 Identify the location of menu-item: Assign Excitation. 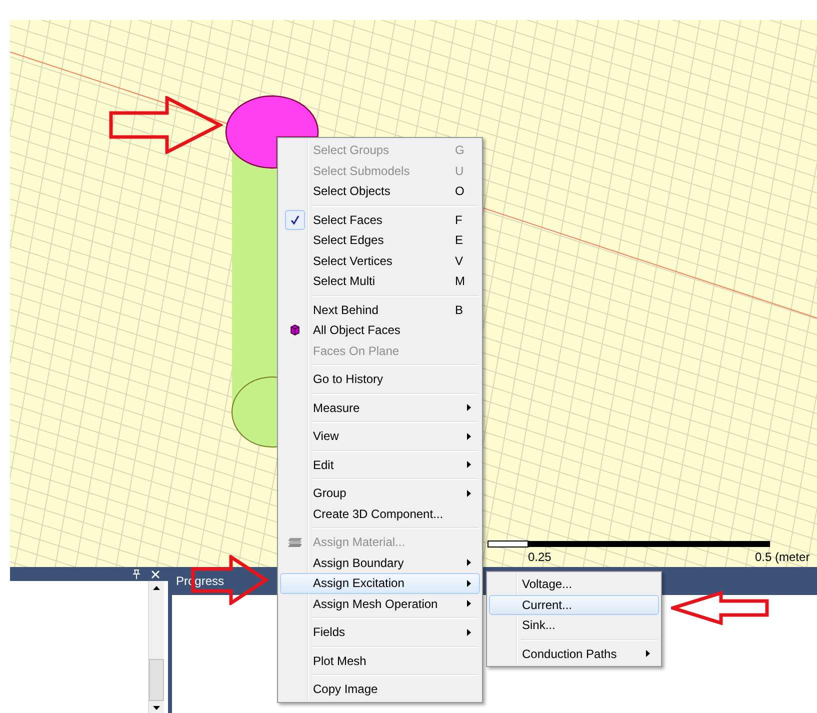
(380, 583).